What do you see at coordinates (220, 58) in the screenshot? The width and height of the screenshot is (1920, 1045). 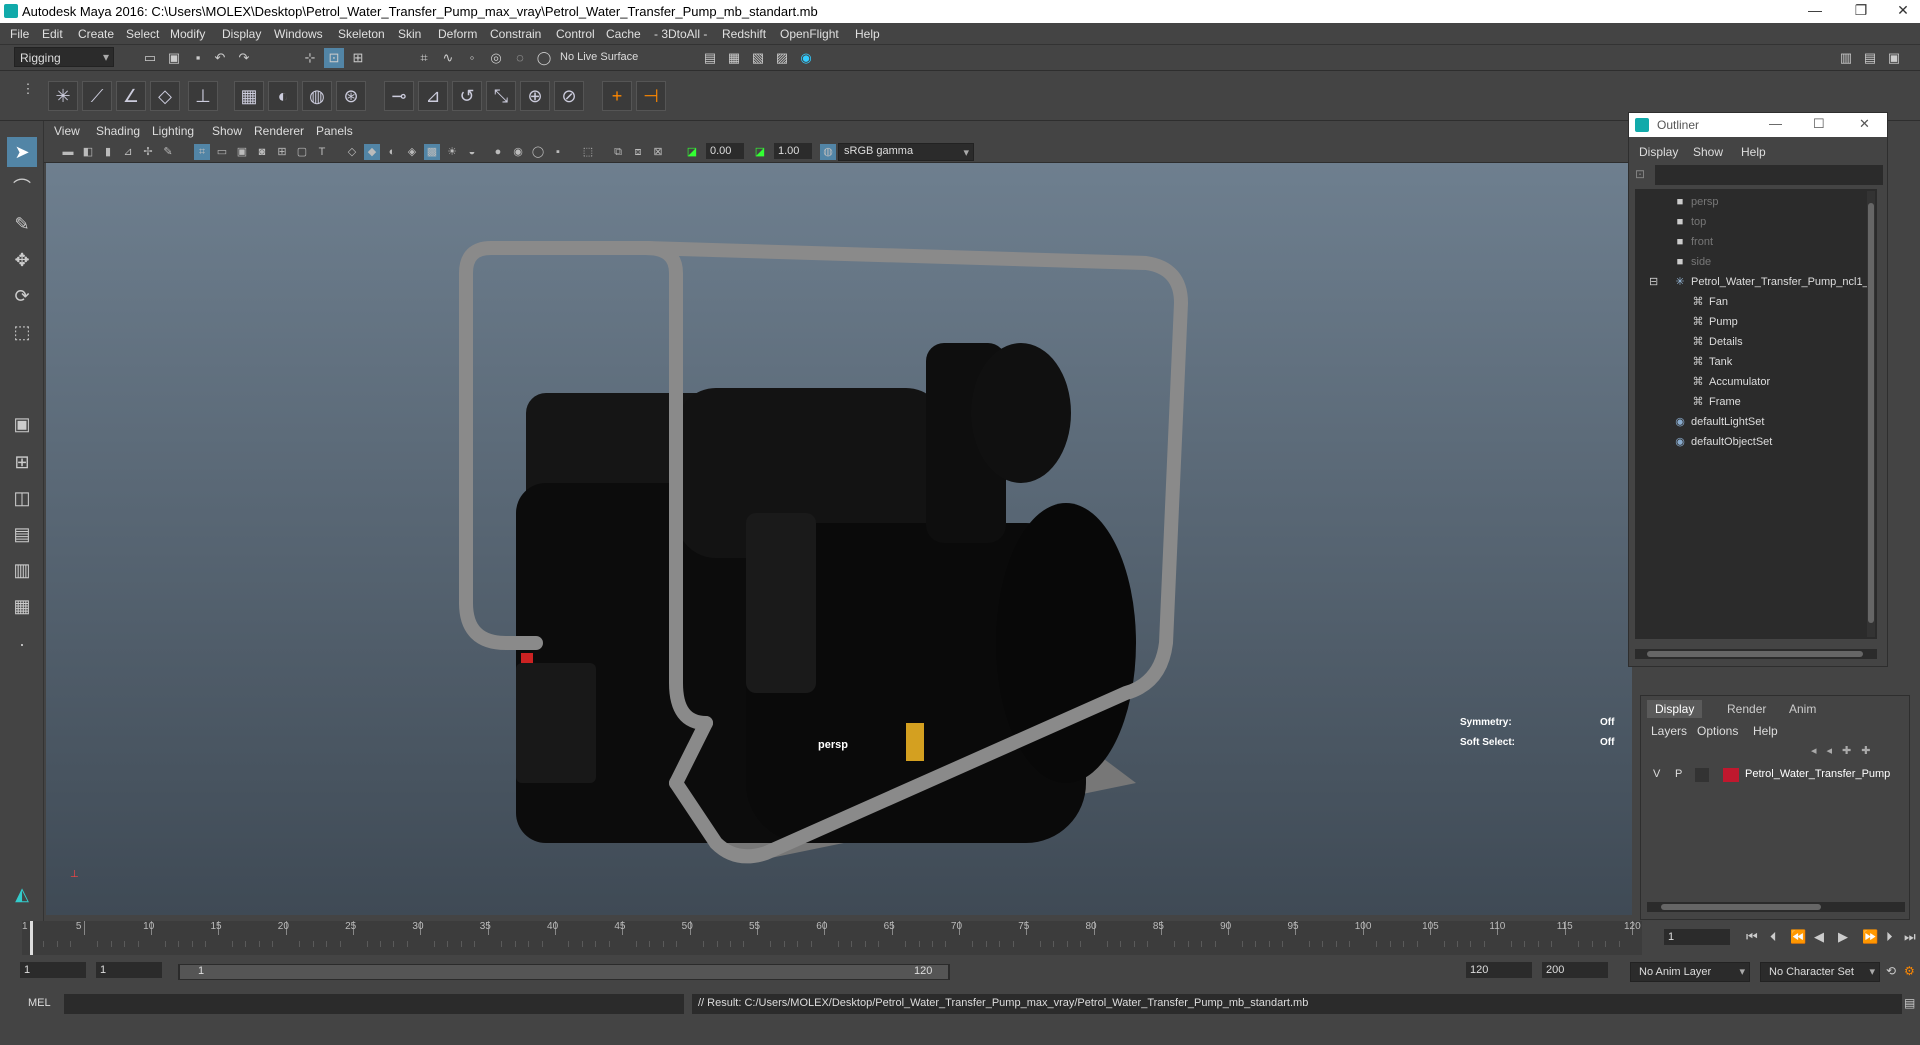 I see `undo-icon: ↶` at bounding box center [220, 58].